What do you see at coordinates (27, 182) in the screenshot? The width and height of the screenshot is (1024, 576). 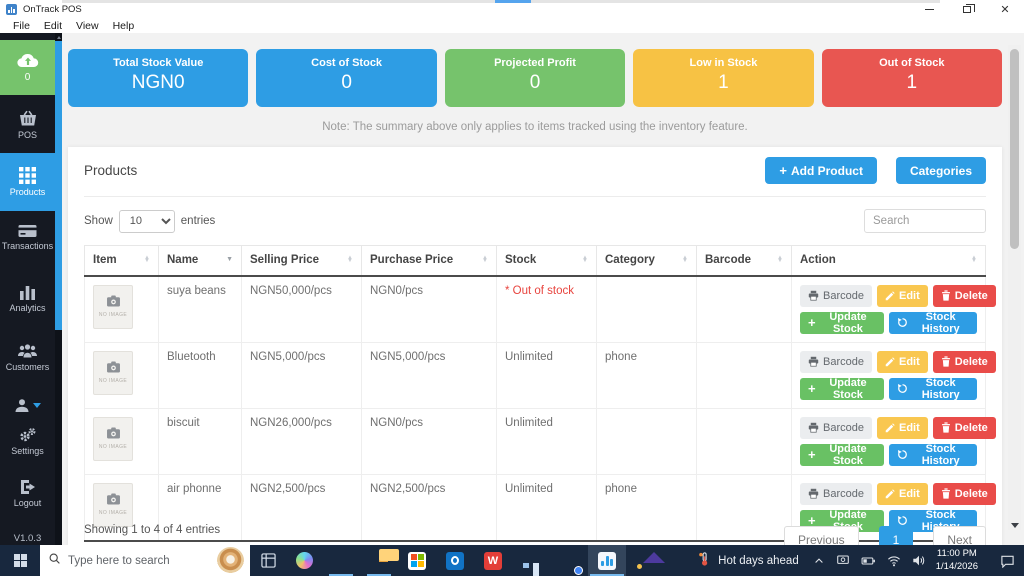 I see `sidebar-item-products: Products` at bounding box center [27, 182].